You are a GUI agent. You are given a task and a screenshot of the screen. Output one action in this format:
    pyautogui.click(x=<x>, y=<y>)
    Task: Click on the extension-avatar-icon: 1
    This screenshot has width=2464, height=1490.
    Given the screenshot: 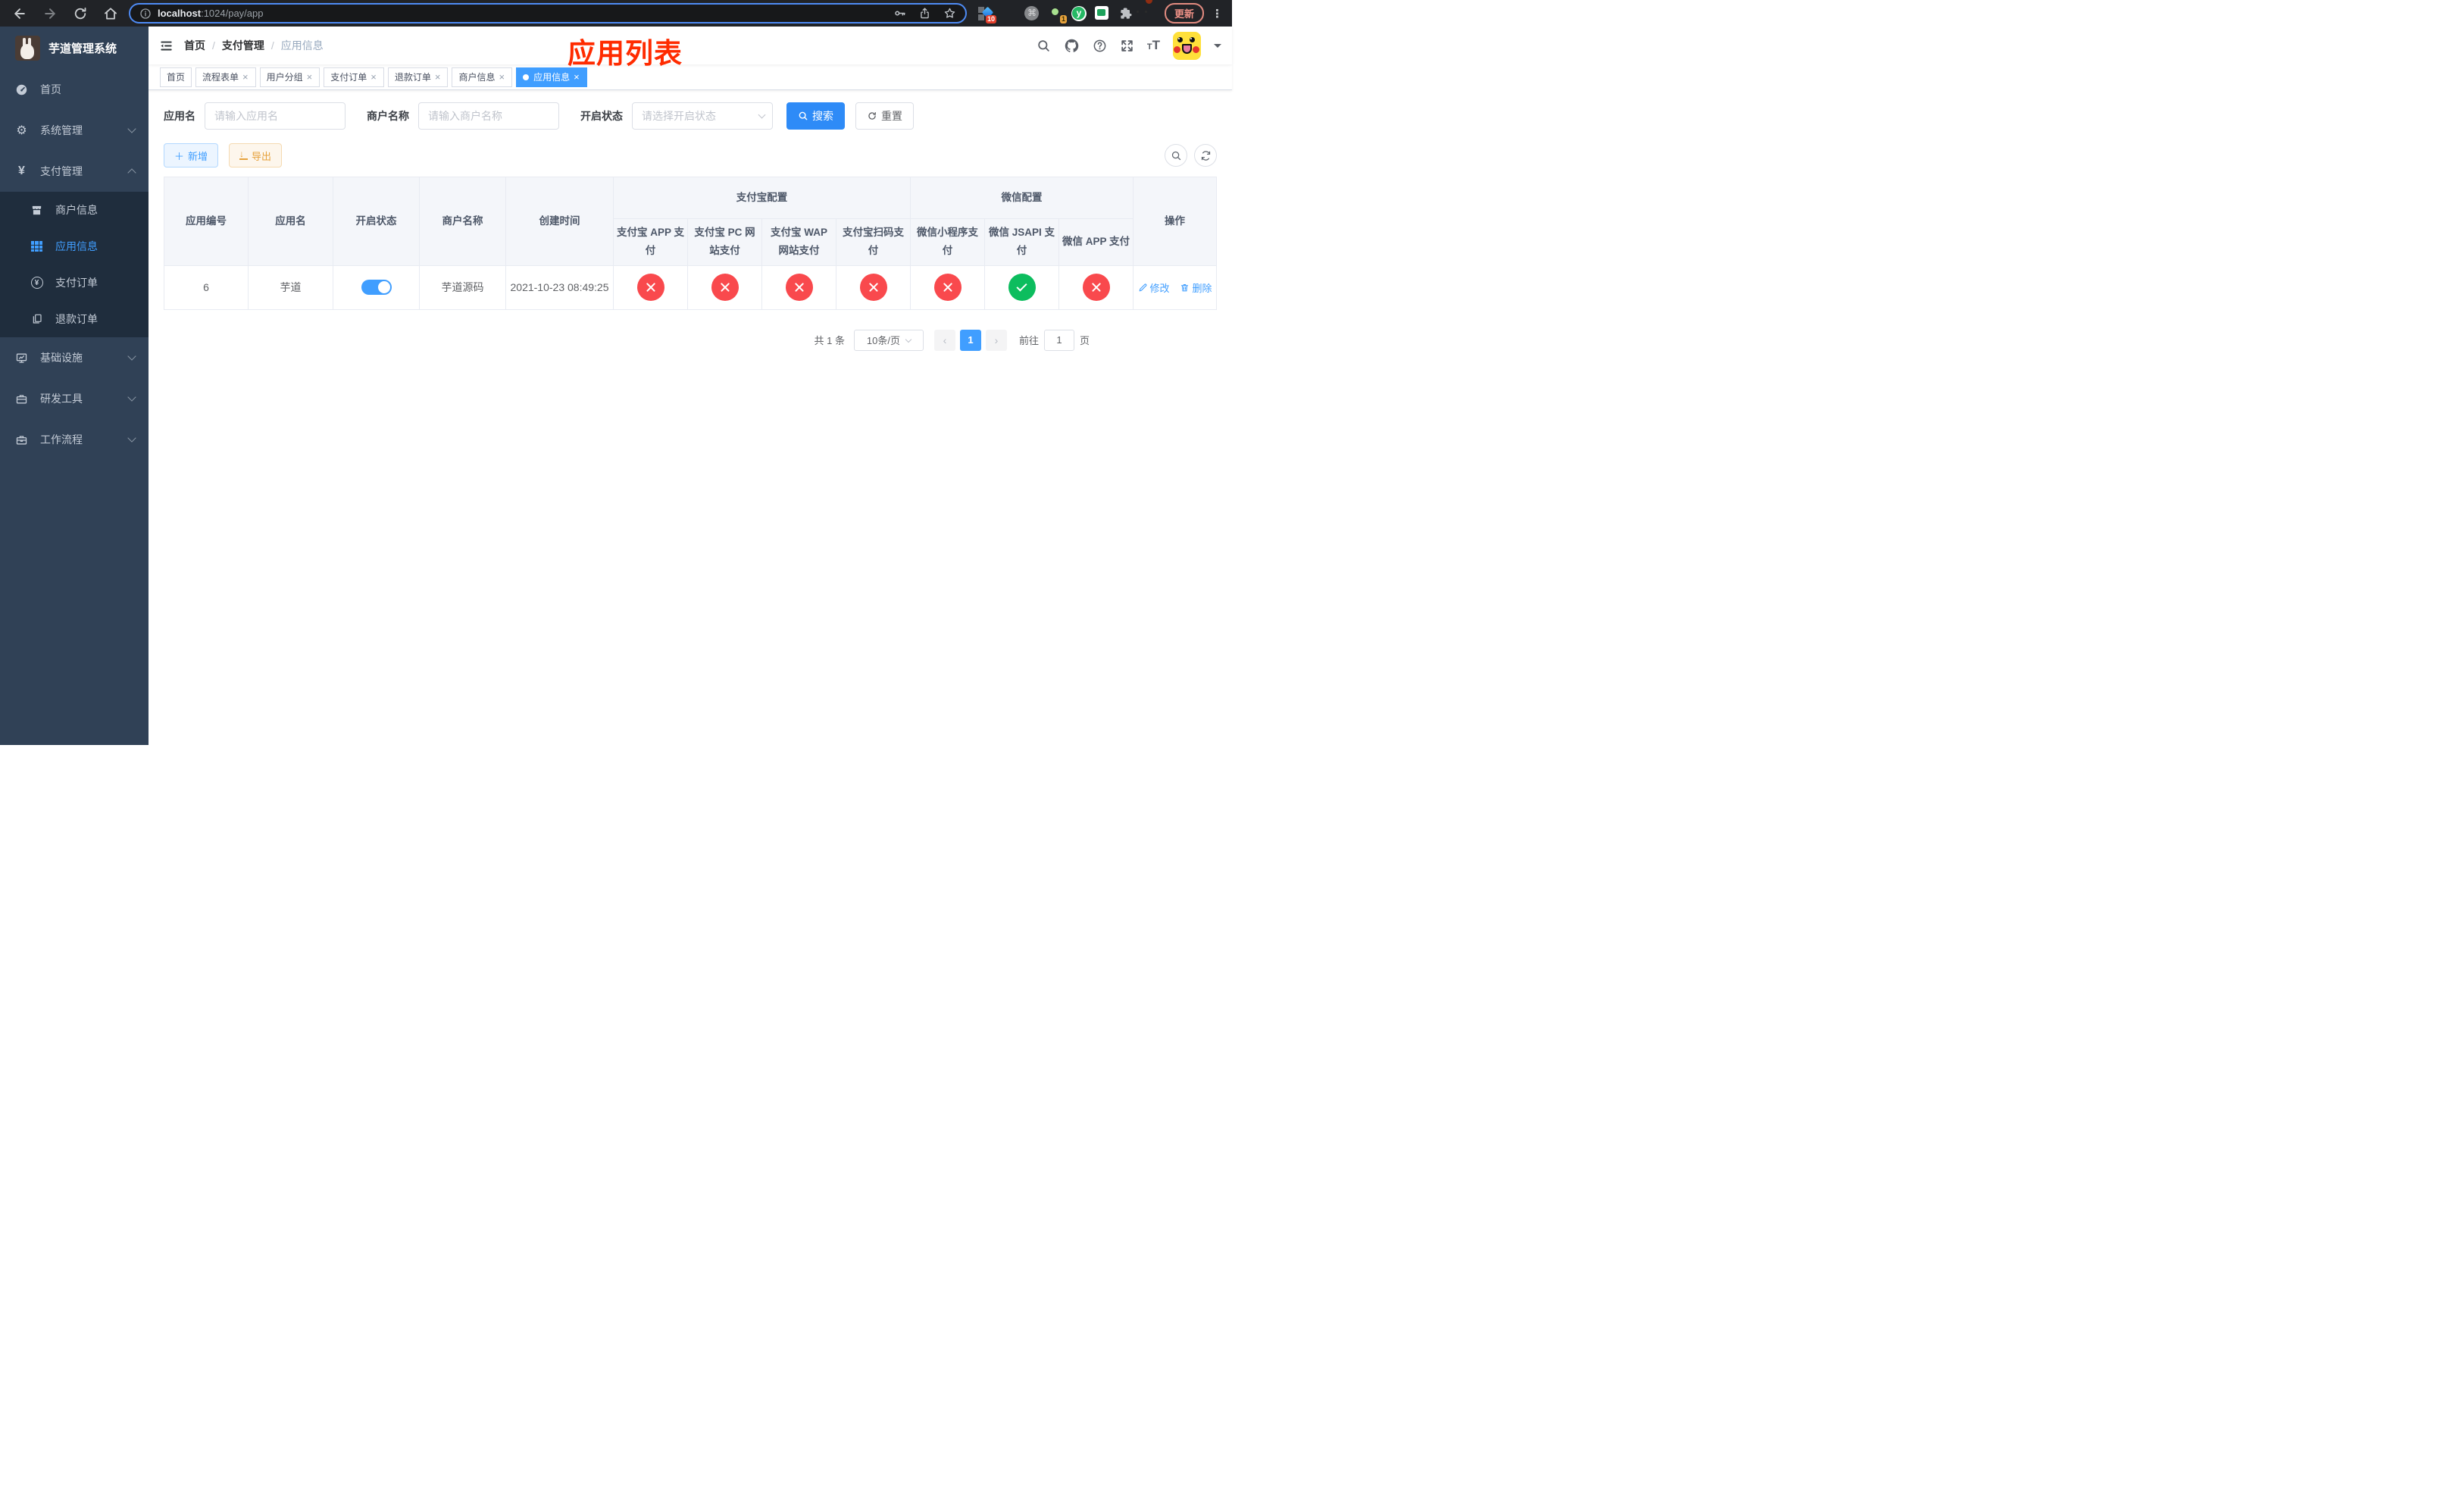 What is the action you would take?
    pyautogui.click(x=1057, y=14)
    